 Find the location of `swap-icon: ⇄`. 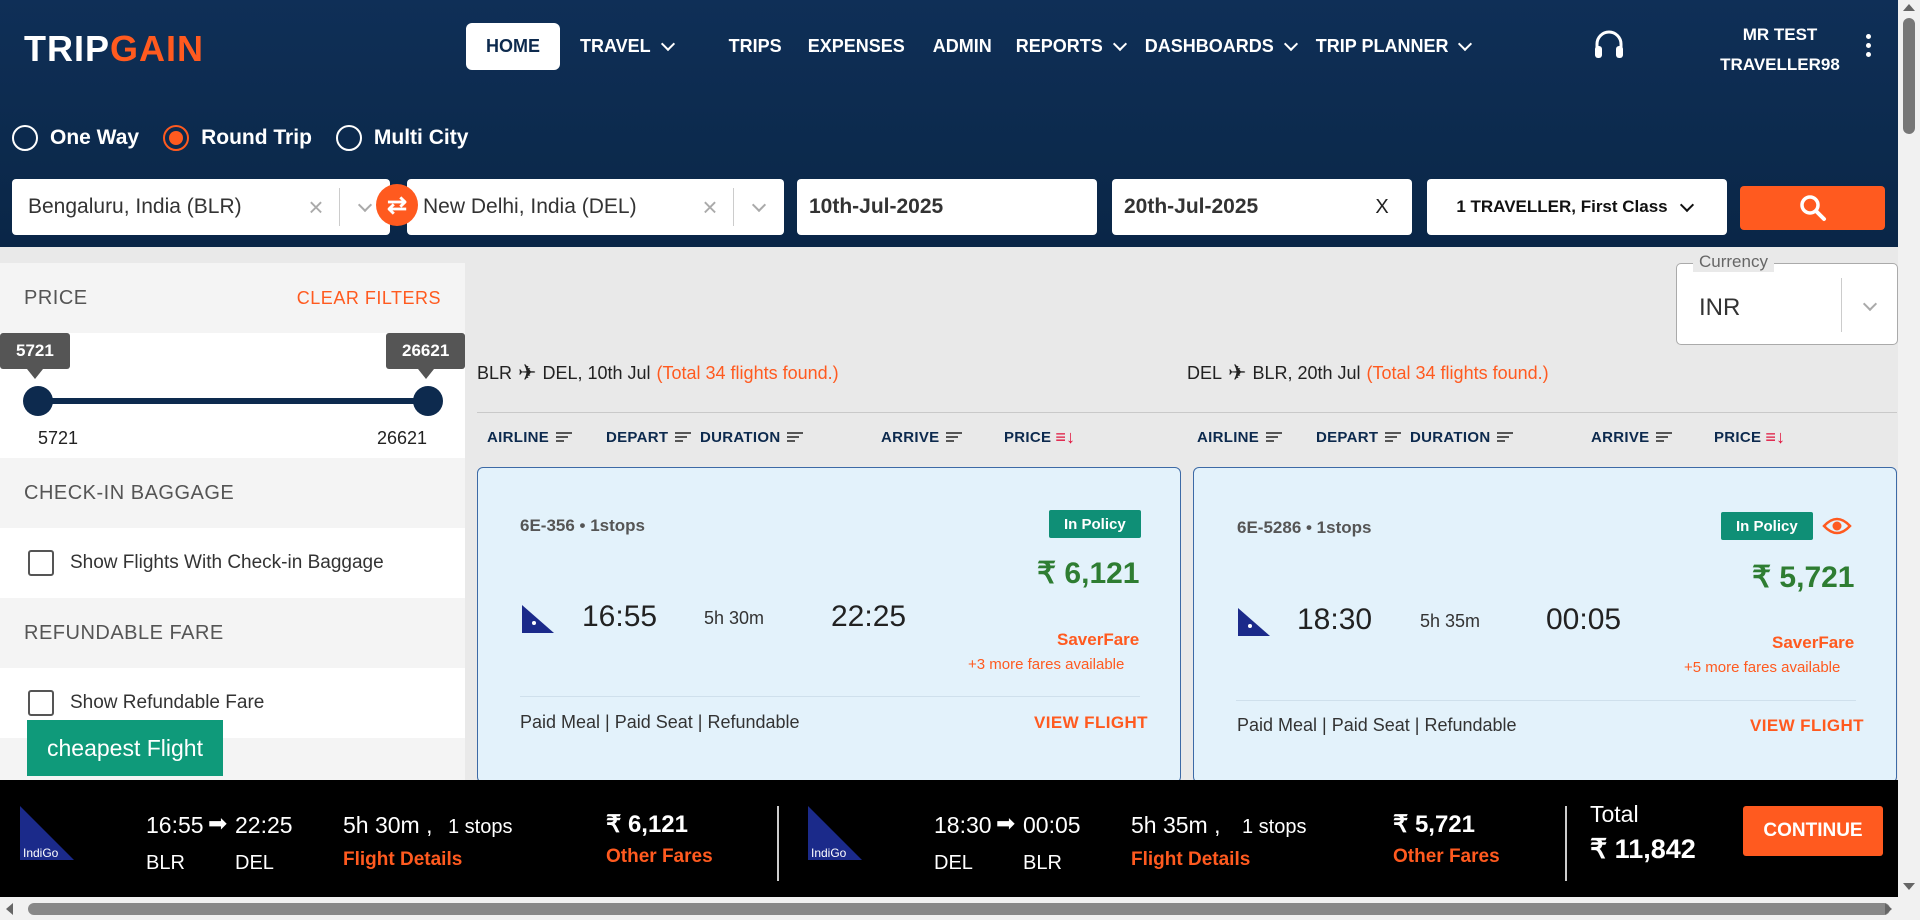

swap-icon: ⇄ is located at coordinates (397, 205).